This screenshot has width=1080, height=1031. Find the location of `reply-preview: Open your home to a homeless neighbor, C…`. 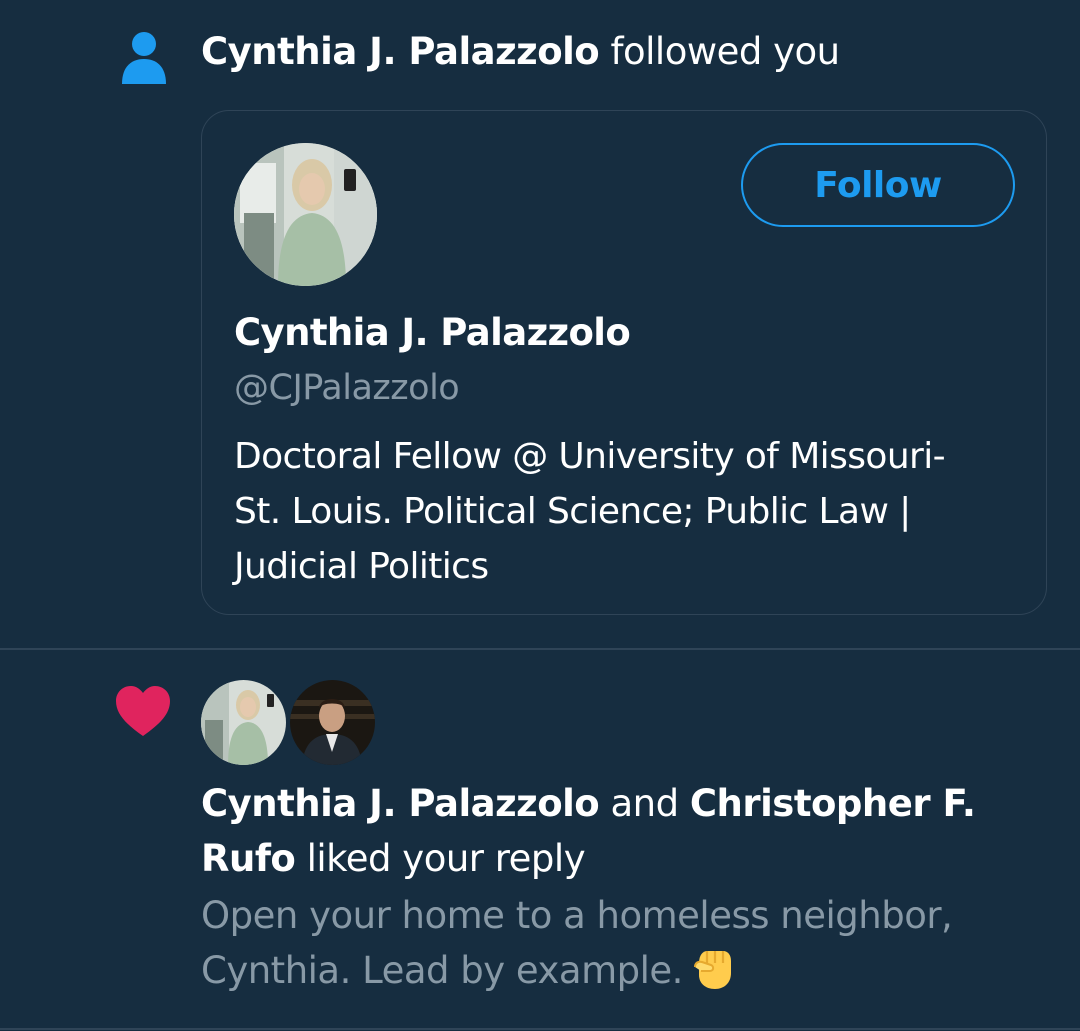

reply-preview: Open your home to a homeless neighbor, C… is located at coordinates (611, 943).